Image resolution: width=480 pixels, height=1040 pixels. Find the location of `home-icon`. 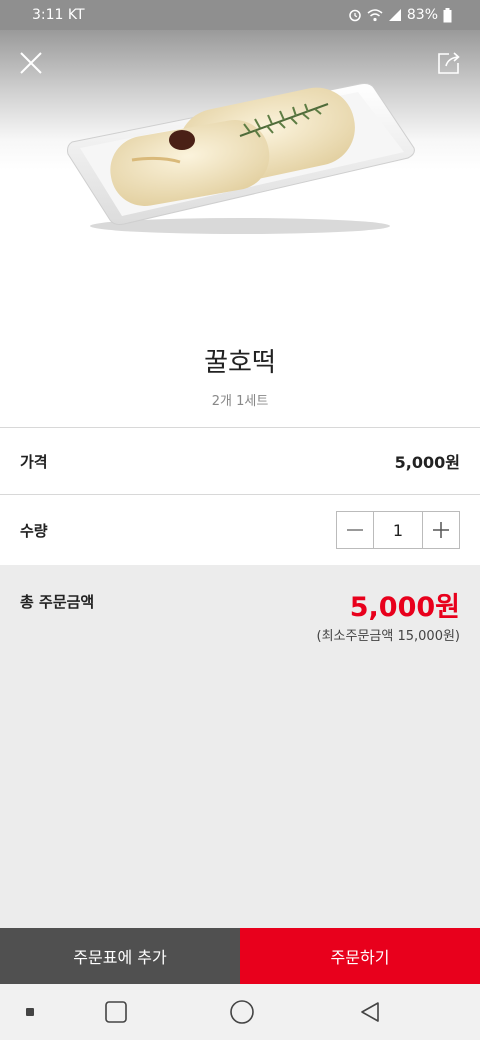

home-icon is located at coordinates (242, 1012).